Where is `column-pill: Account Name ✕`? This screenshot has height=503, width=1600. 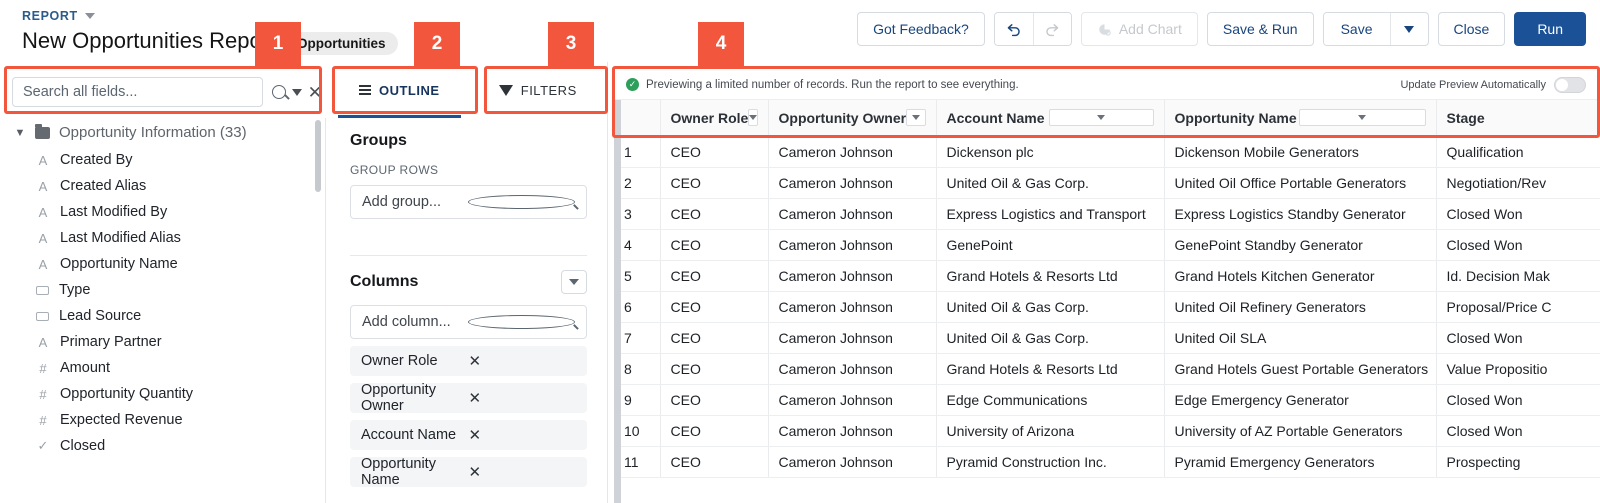
column-pill: Account Name ✕ is located at coordinates (468, 435).